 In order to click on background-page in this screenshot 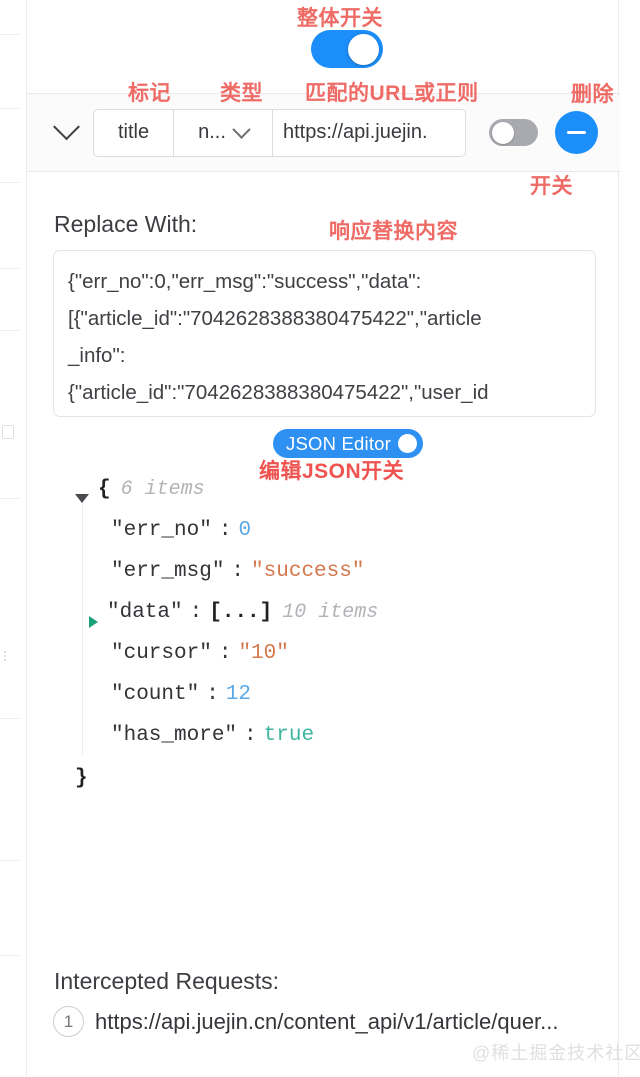, I will do `click(13, 538)`.